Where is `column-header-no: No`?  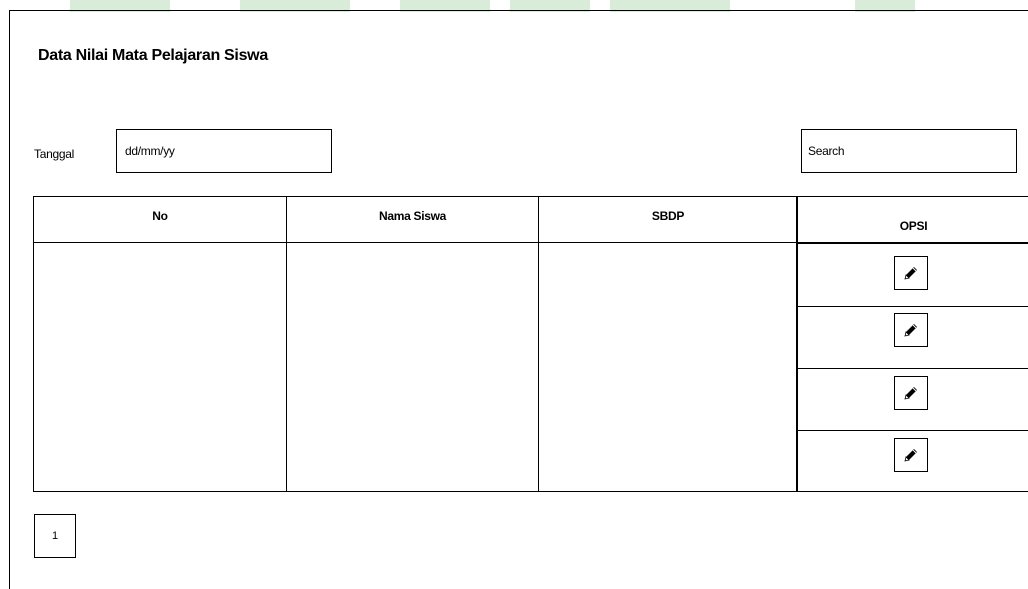
column-header-no: No is located at coordinates (160, 216).